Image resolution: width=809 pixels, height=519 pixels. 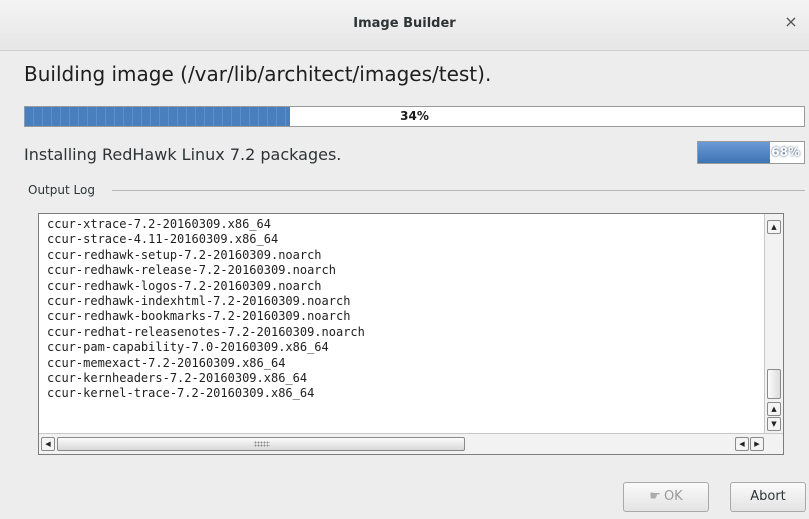 I want to click on horizontal-scroll-thumb, so click(x=261, y=444).